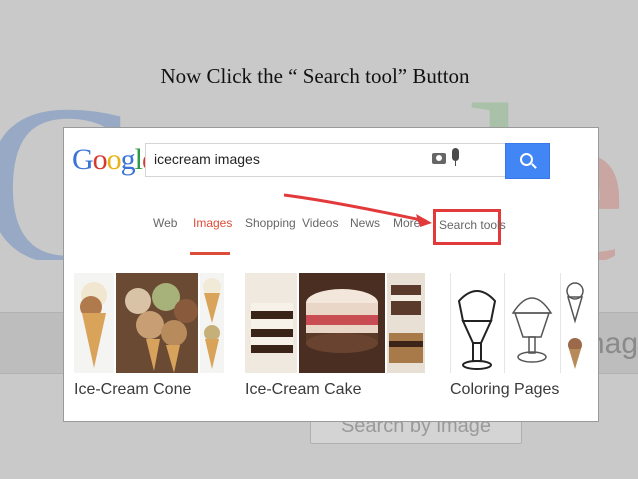 Image resolution: width=638 pixels, height=479 pixels. What do you see at coordinates (128, 159) in the screenshot?
I see `logo-letter: g` at bounding box center [128, 159].